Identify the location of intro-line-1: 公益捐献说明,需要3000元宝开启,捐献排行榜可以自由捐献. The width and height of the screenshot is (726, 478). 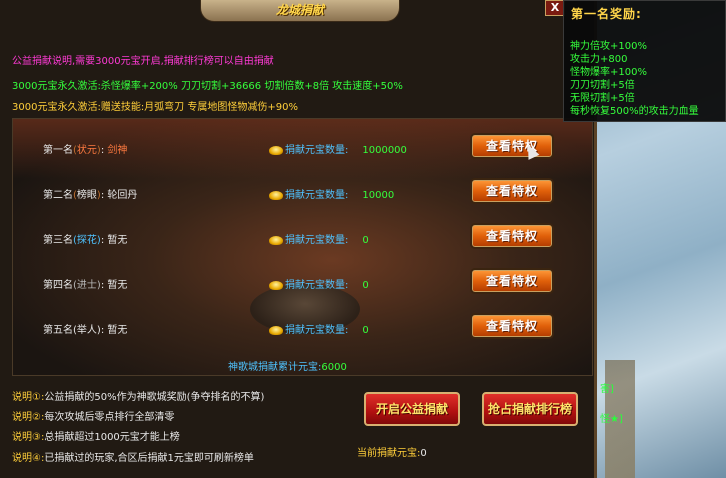
(143, 61).